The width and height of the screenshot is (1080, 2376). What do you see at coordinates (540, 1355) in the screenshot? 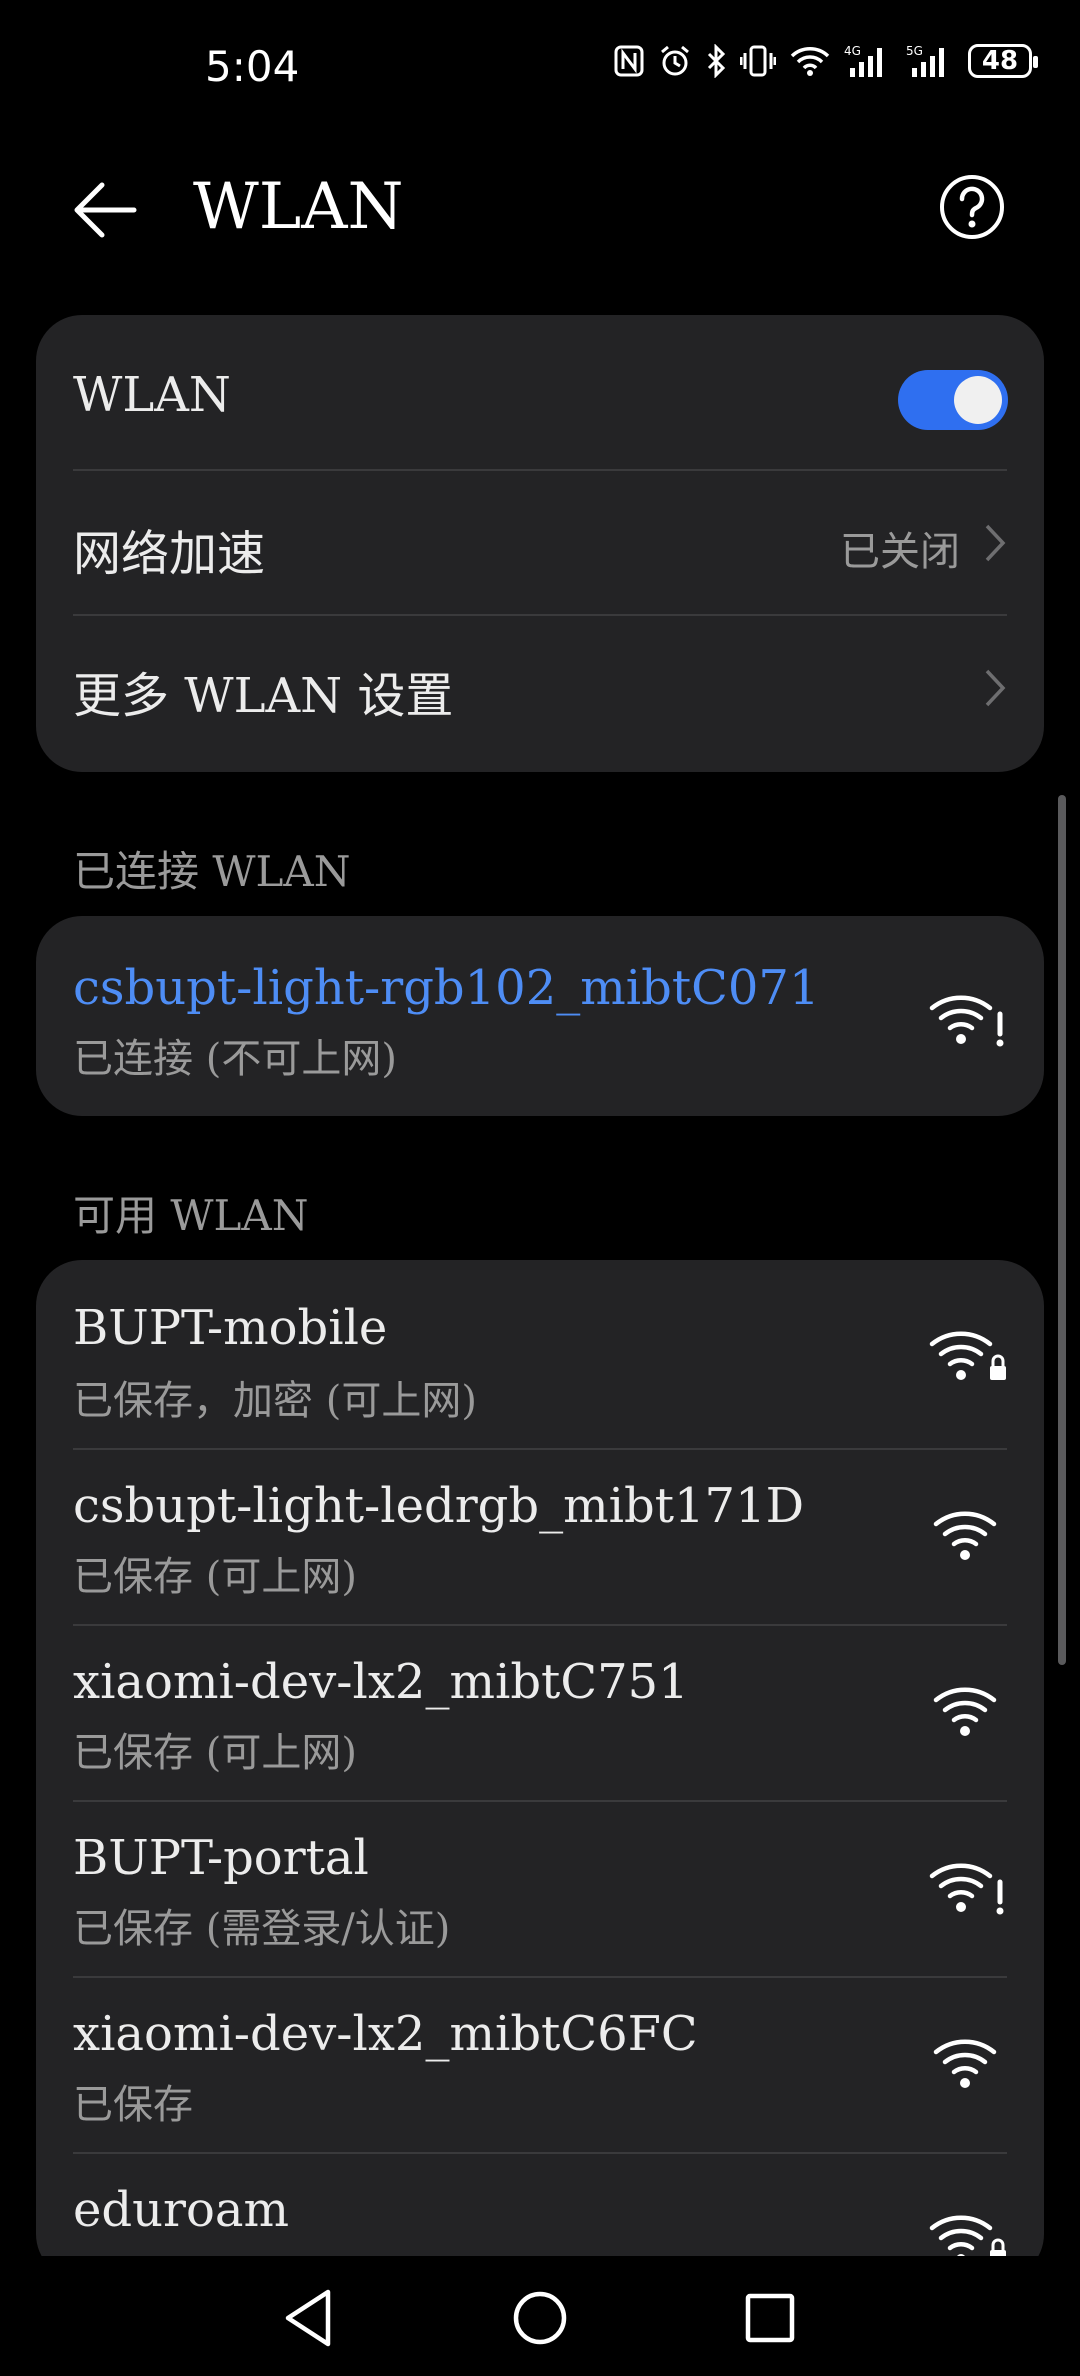
I see `network-row-bupt-mobile: BUPT-mobile 已保存，加密 (可上网)` at bounding box center [540, 1355].